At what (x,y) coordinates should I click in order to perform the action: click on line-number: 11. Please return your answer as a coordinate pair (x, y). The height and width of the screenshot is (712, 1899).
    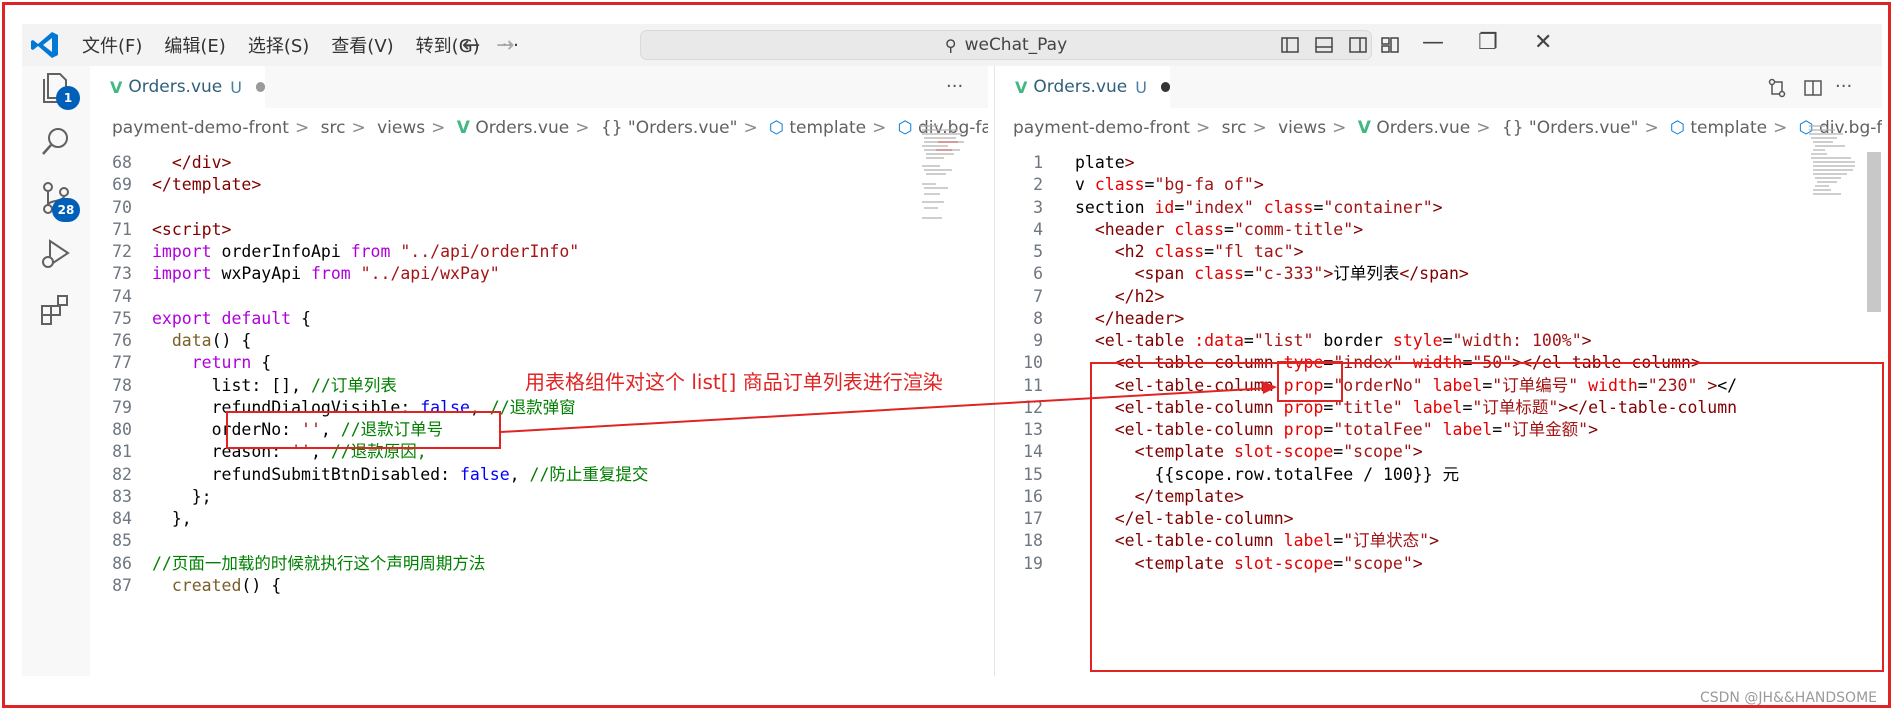
    Looking at the image, I should click on (1033, 385).